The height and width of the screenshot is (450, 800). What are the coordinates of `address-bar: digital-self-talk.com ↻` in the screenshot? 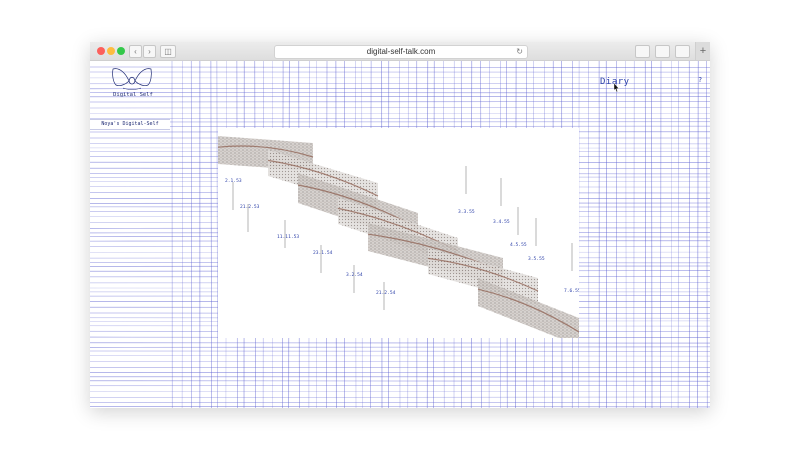 It's located at (401, 52).